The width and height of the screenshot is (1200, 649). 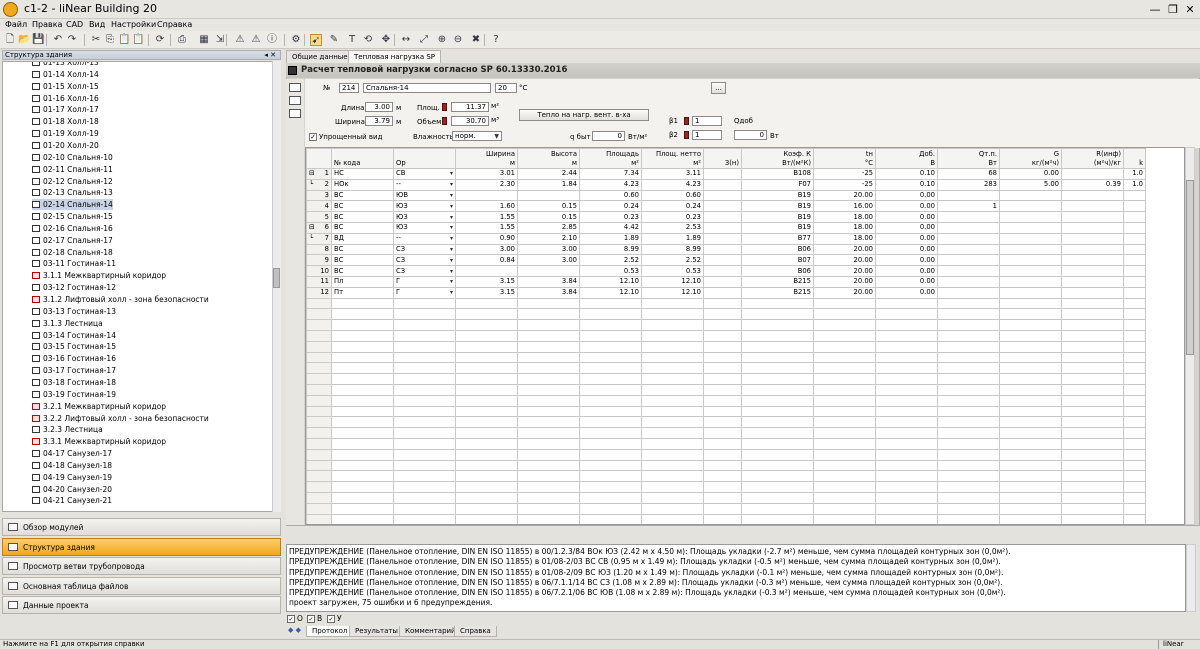 I want to click on new-file-icon: 🗋, so click(x=10, y=40).